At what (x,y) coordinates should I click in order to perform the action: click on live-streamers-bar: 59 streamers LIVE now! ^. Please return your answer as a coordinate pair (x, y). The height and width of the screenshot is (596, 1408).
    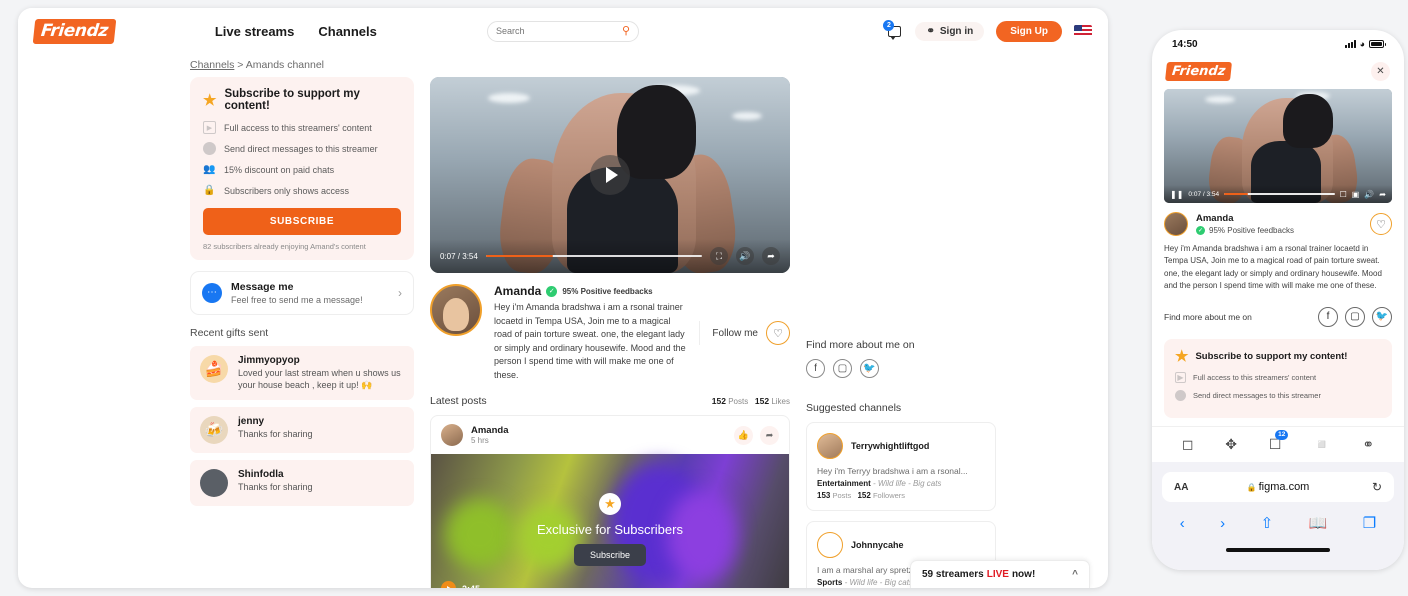
    Looking at the image, I should click on (1000, 574).